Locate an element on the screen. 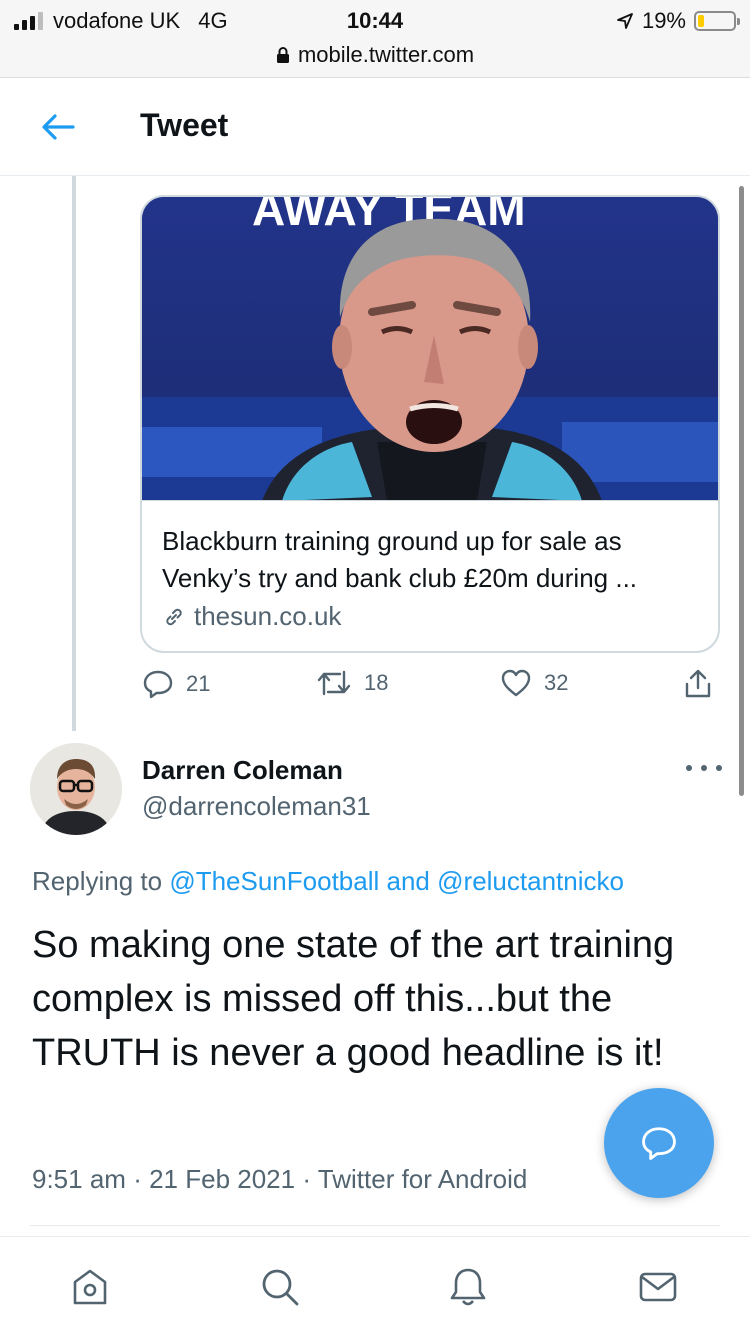 The width and height of the screenshot is (750, 1334). more-options-button is located at coordinates (704, 768).